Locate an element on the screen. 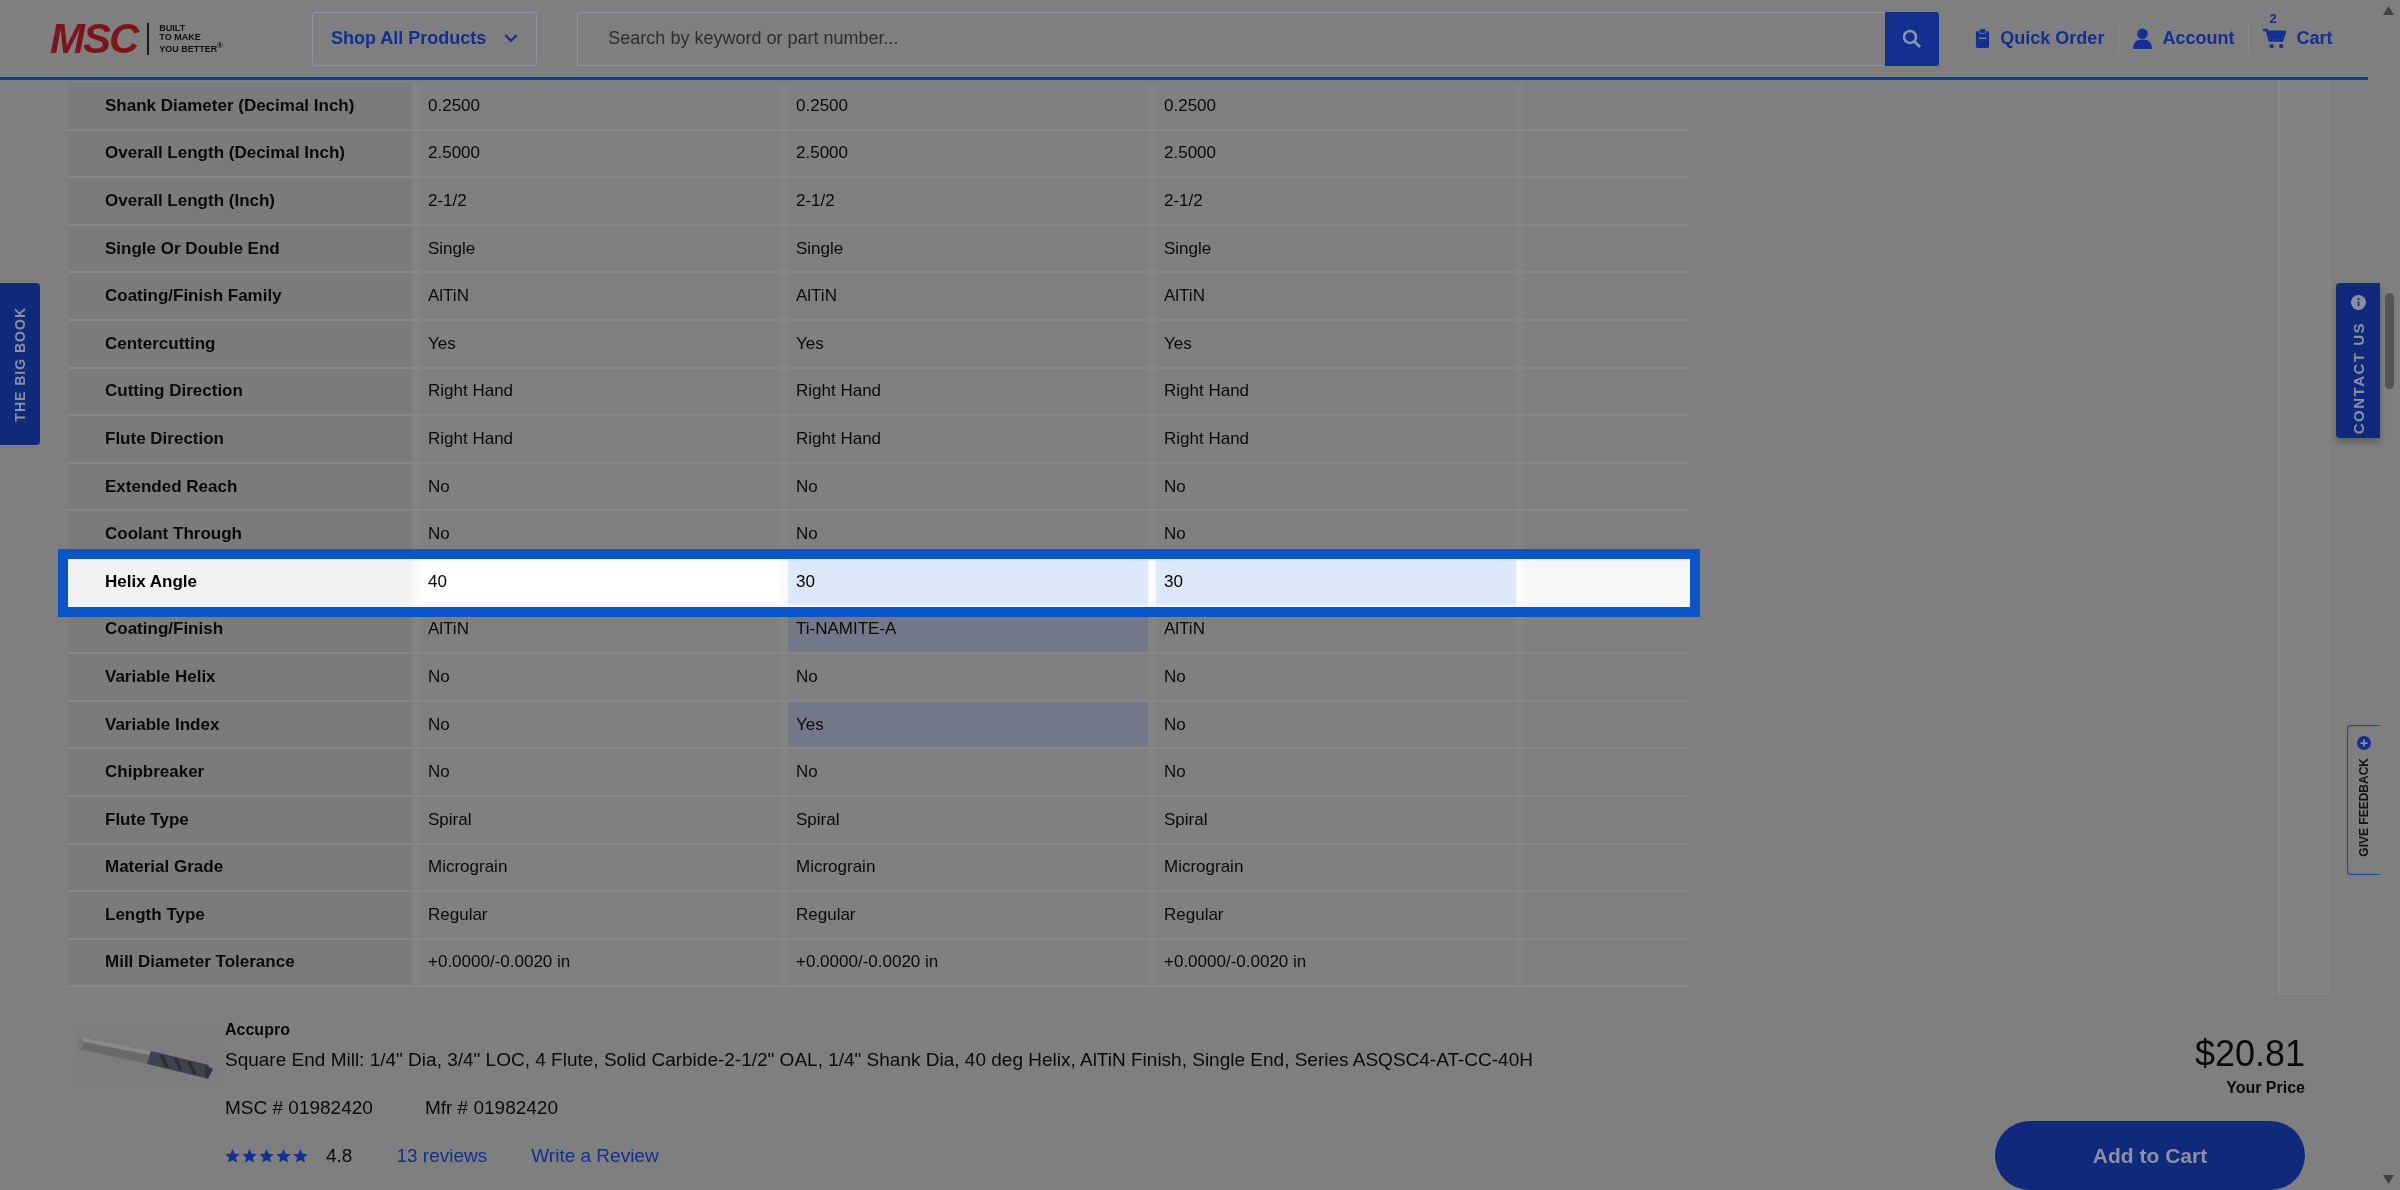 The image size is (2400, 1190). search-icon is located at coordinates (1912, 38).